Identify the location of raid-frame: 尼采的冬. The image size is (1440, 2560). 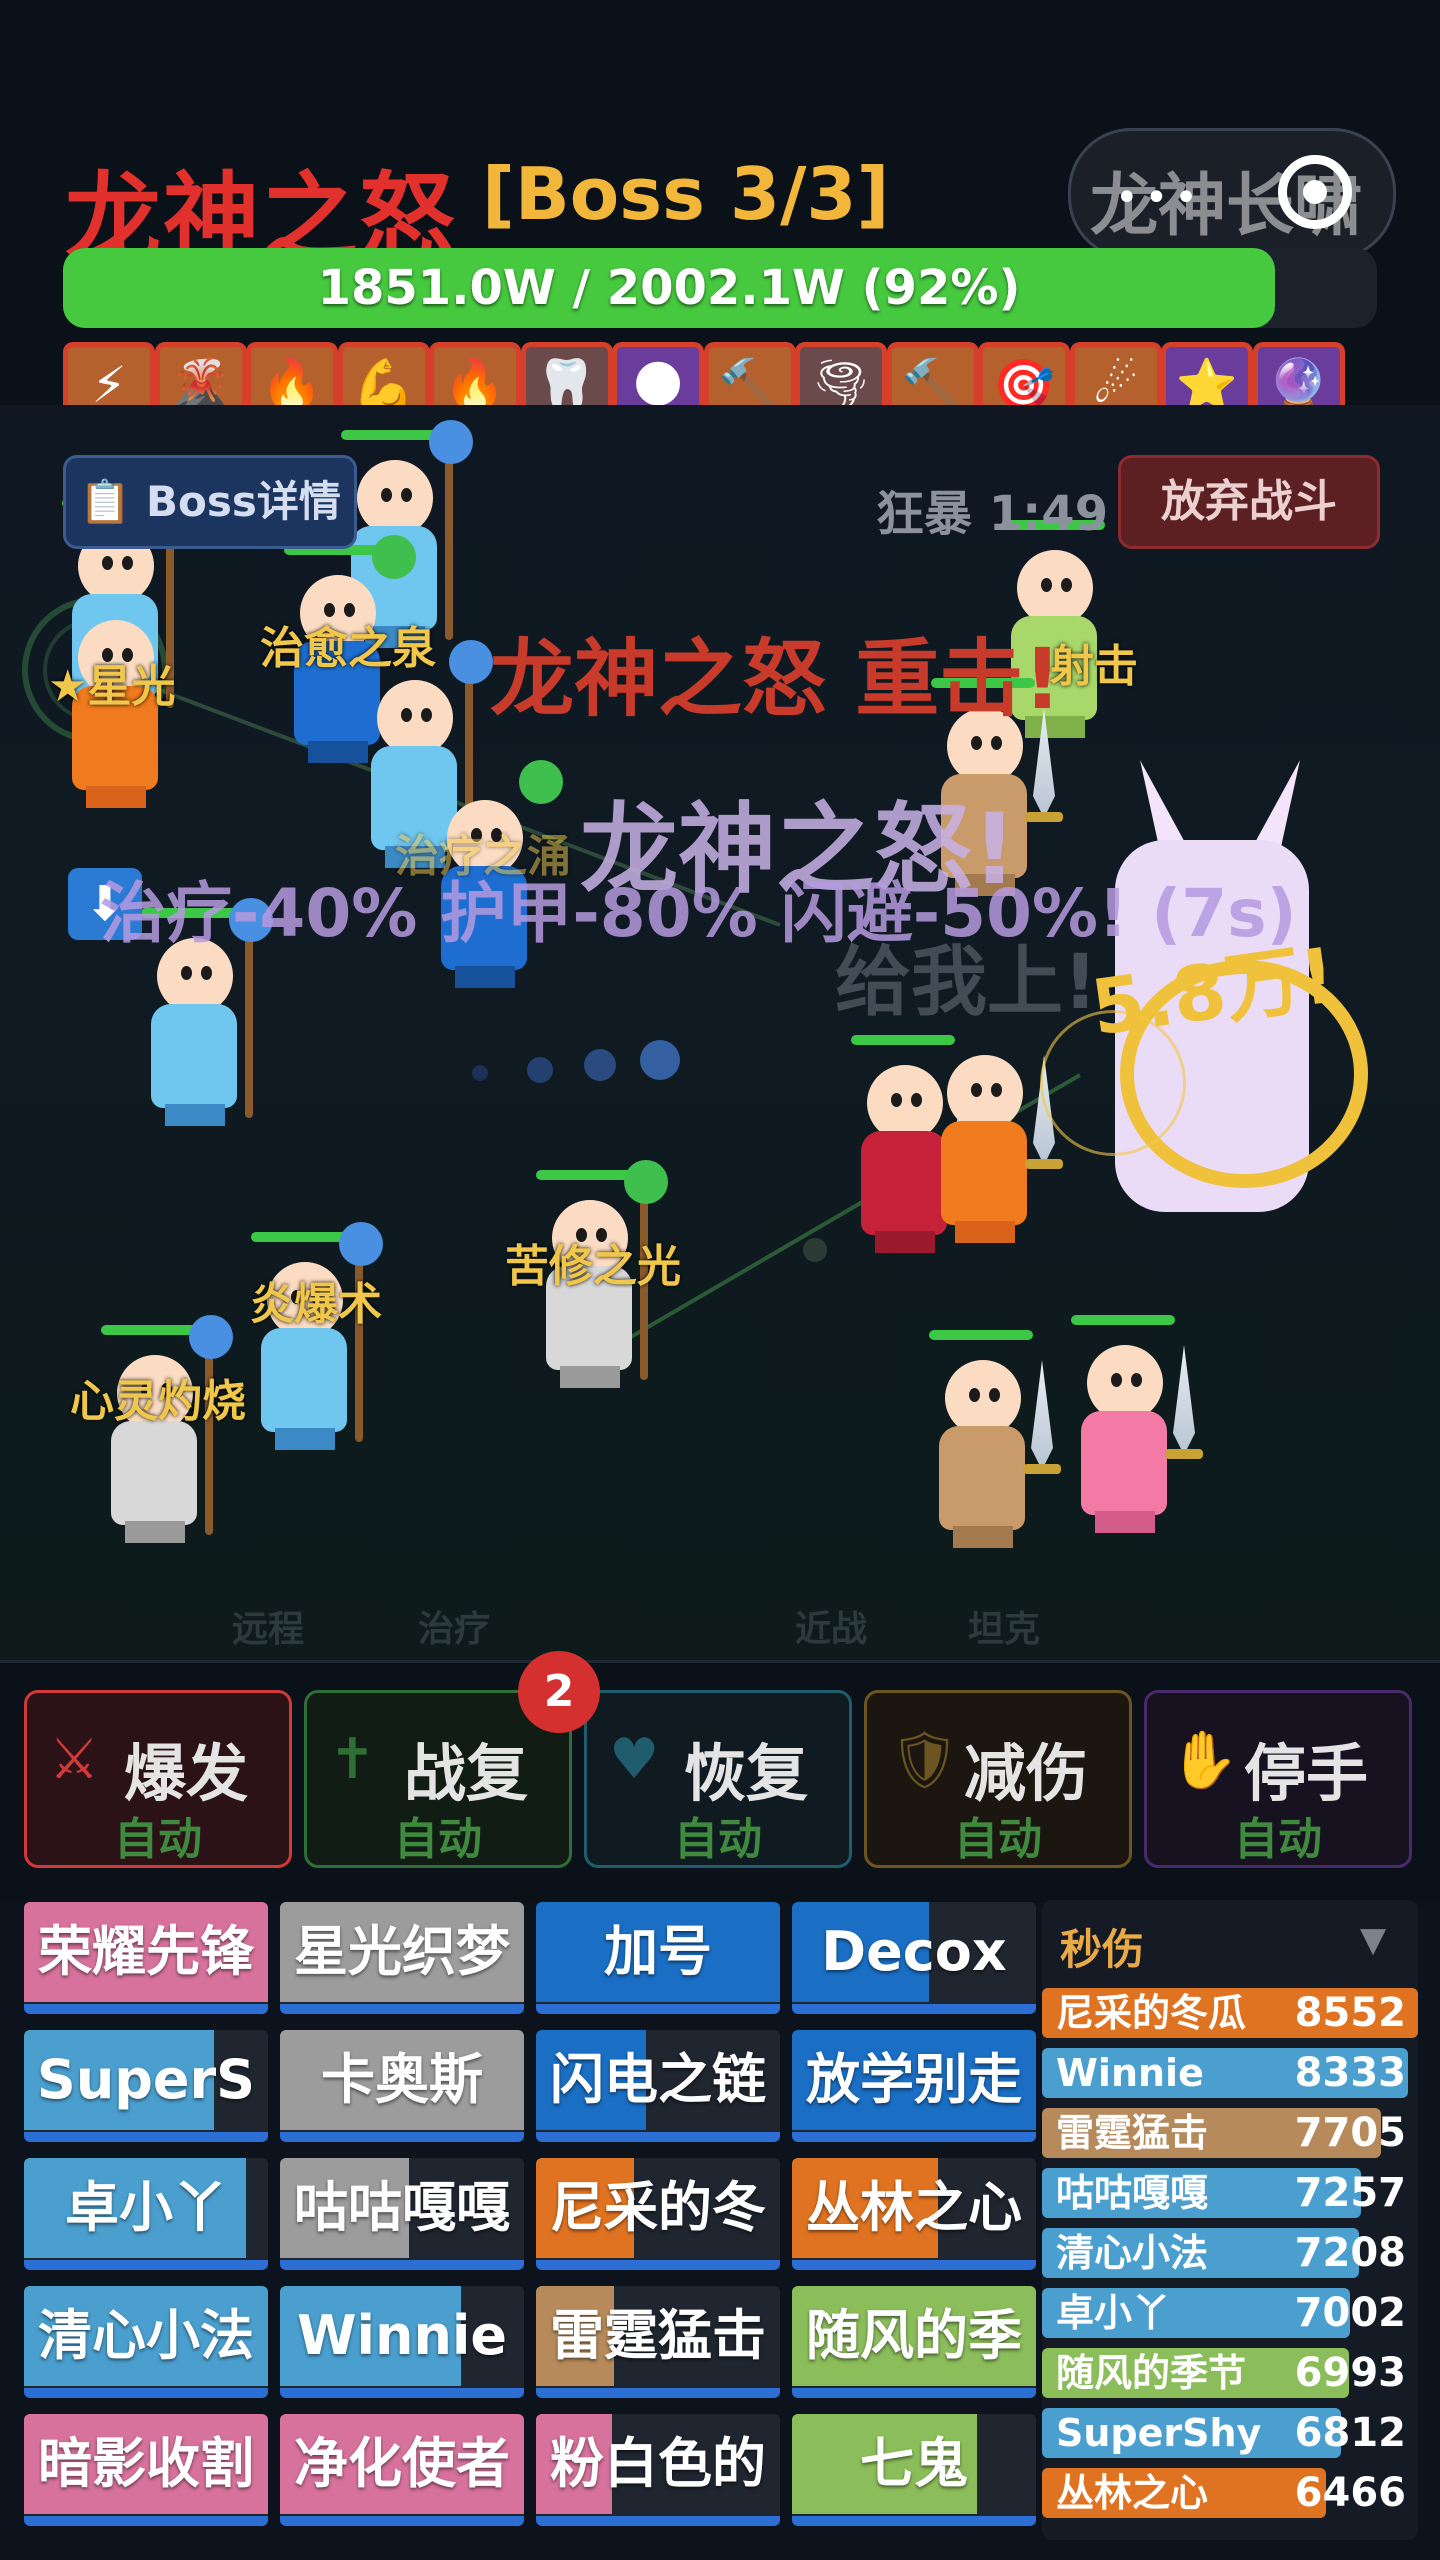
(658, 2214).